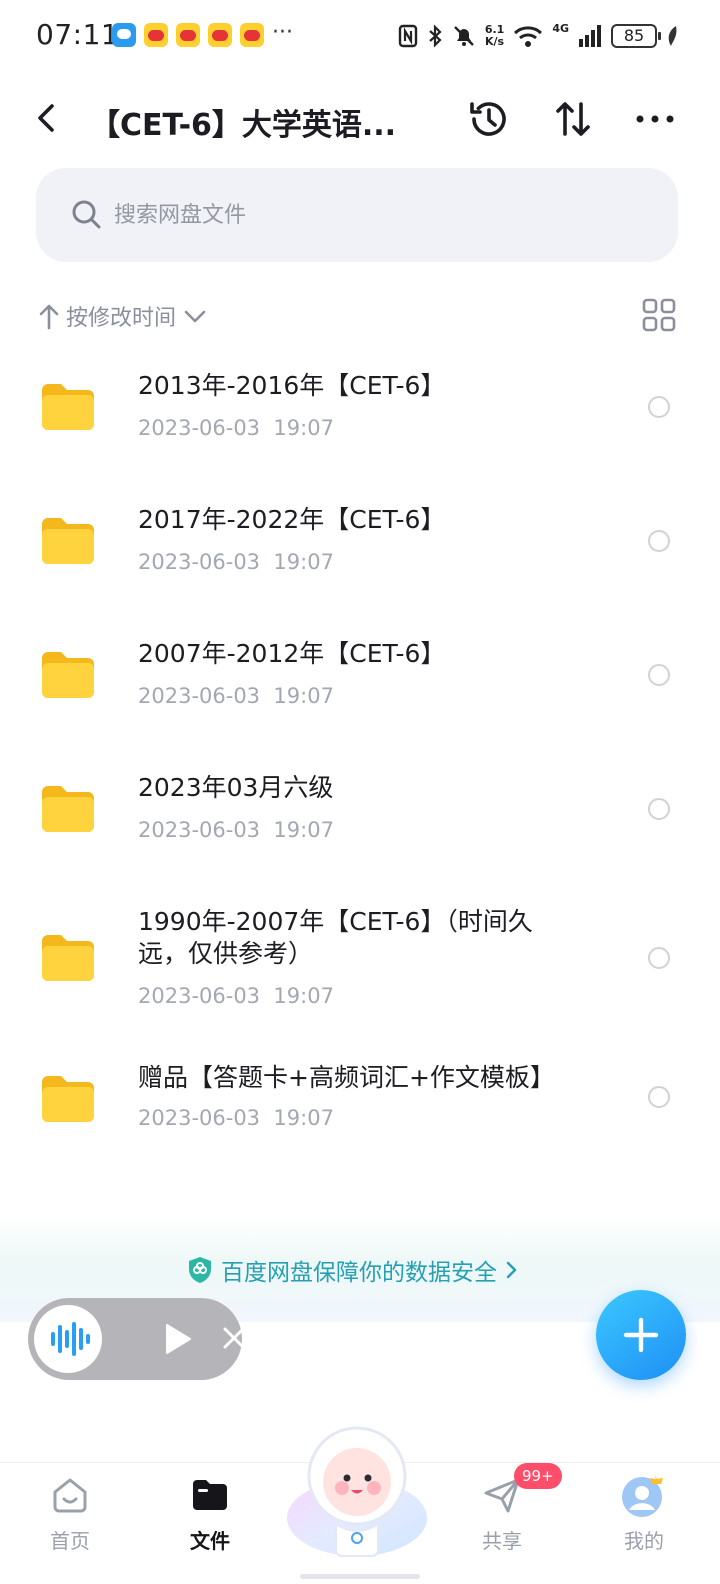 The width and height of the screenshot is (720, 1584). Describe the element at coordinates (335, 937) in the screenshot. I see `file-name: 1990年-2007年【CET-6】（时间久远，仅供参考）` at that location.